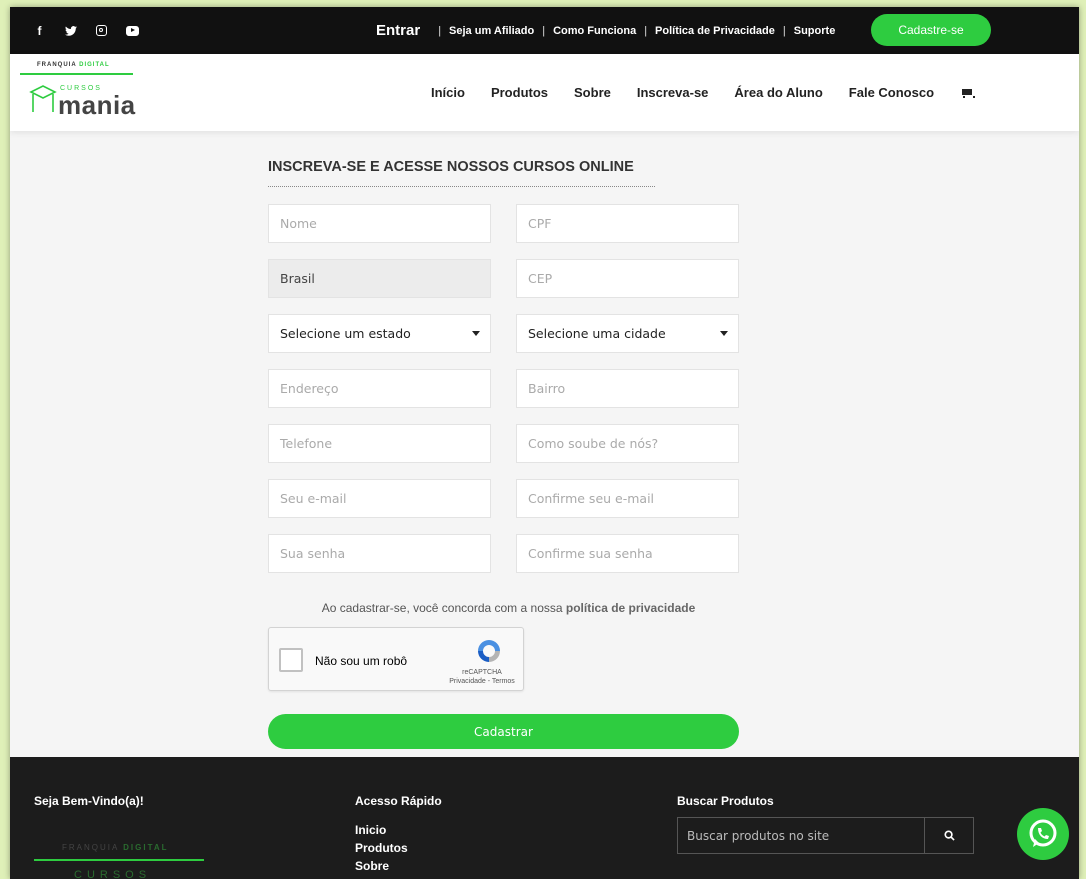 The width and height of the screenshot is (1086, 879). I want to click on search-button, so click(949, 835).